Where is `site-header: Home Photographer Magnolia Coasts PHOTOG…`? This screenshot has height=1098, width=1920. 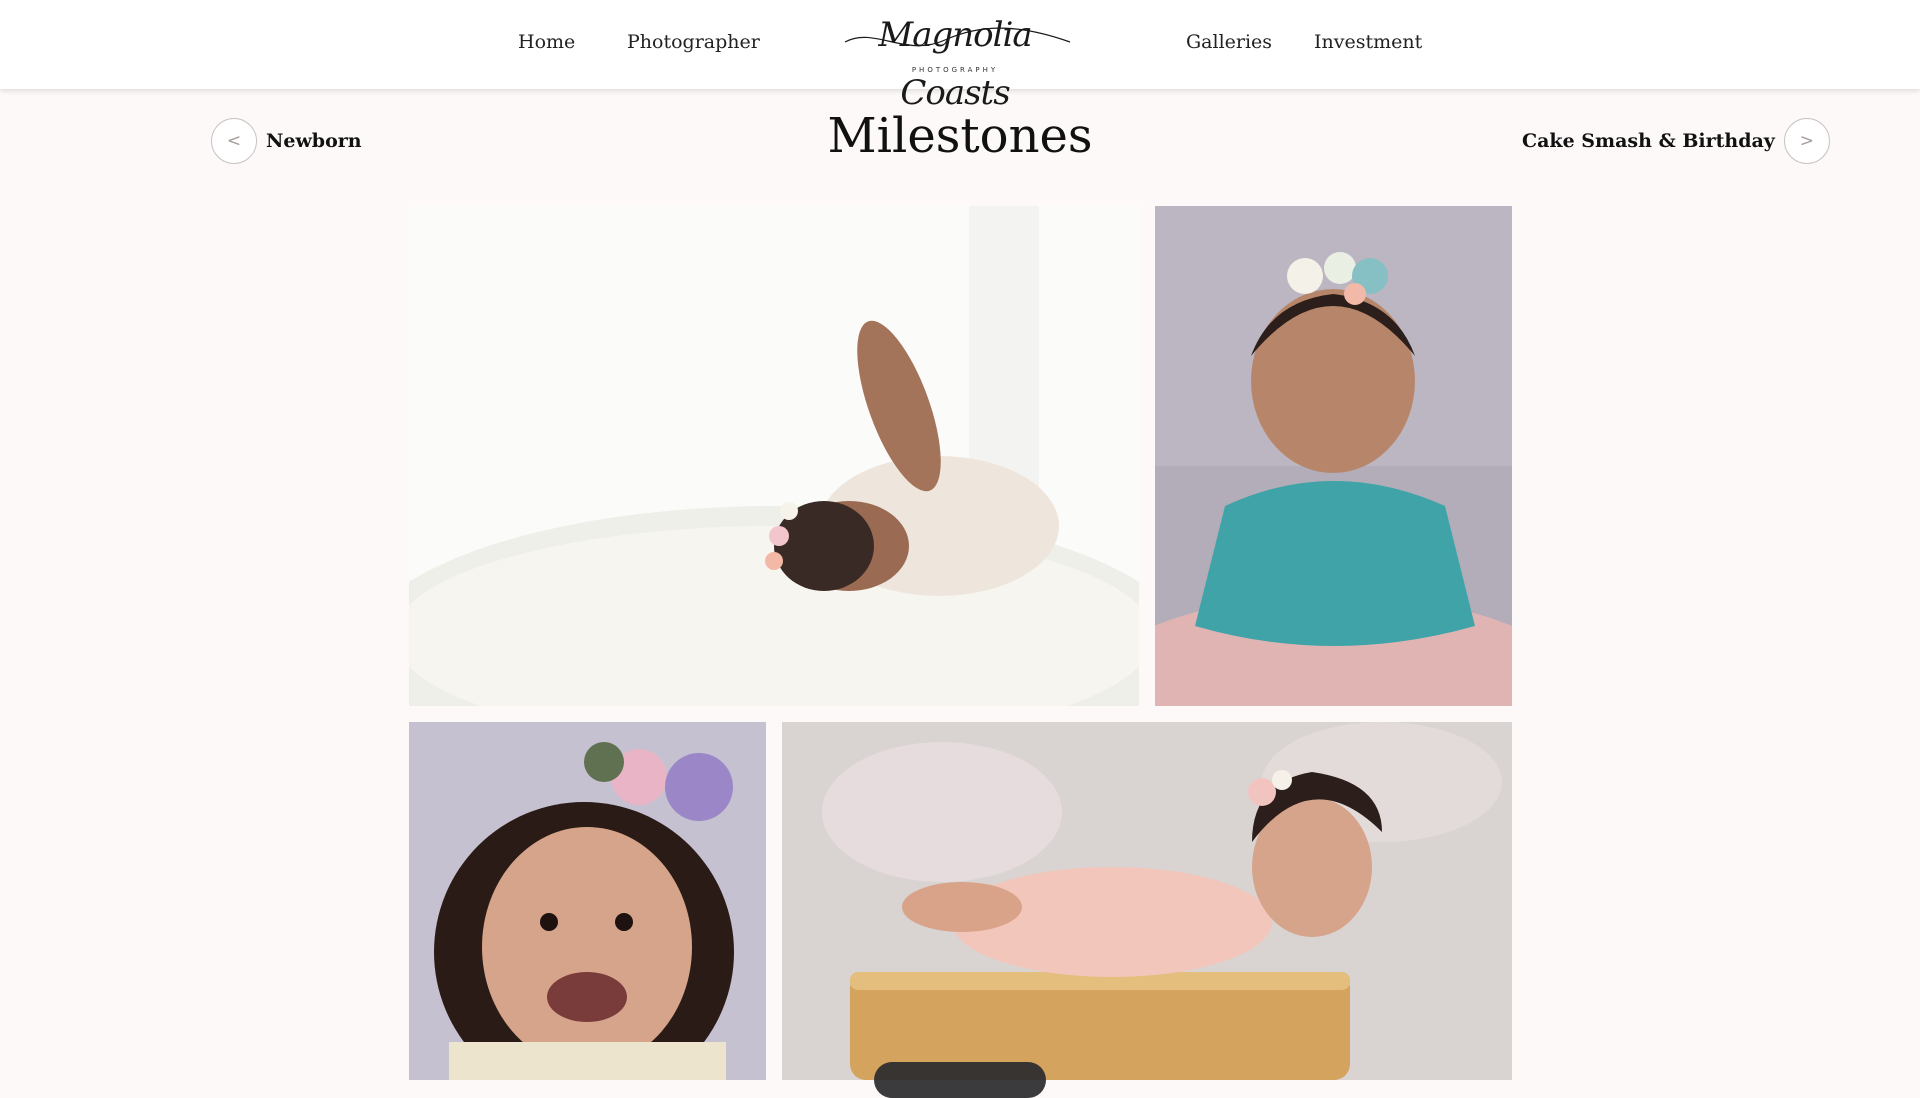
site-header: Home Photographer Magnolia Coasts PHOTOG… is located at coordinates (960, 56).